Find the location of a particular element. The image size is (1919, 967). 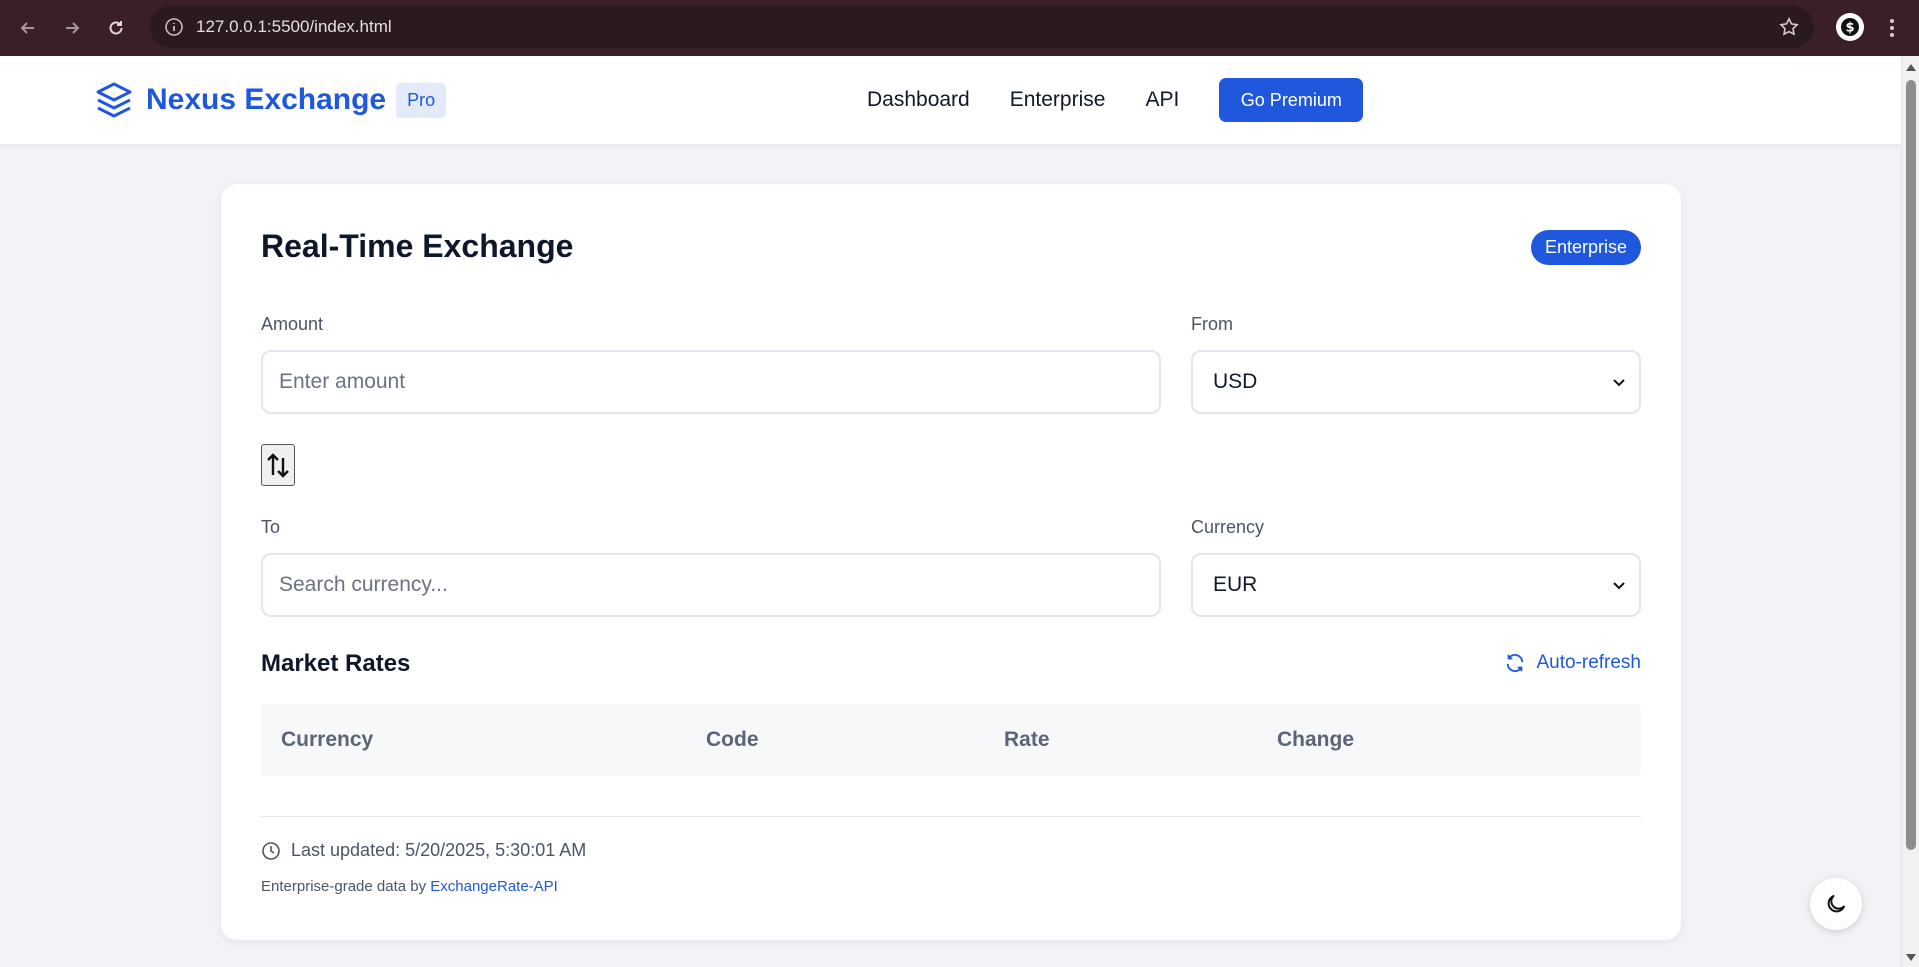

reload-button is located at coordinates (116, 28).